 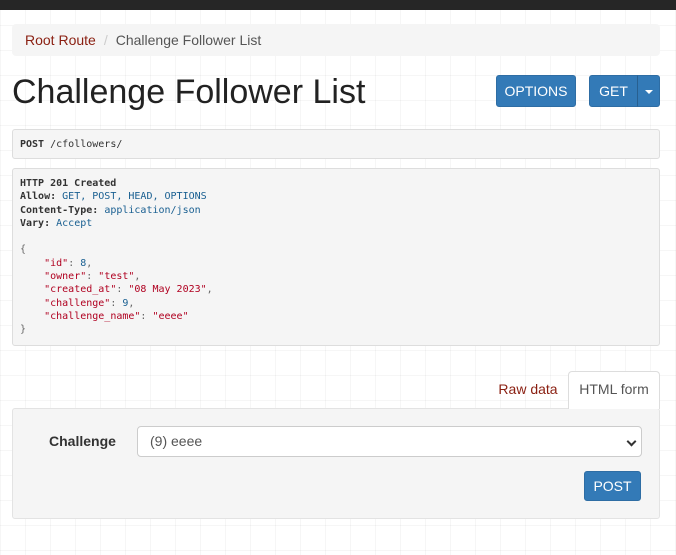 I want to click on json-key: "id", so click(x=56, y=263).